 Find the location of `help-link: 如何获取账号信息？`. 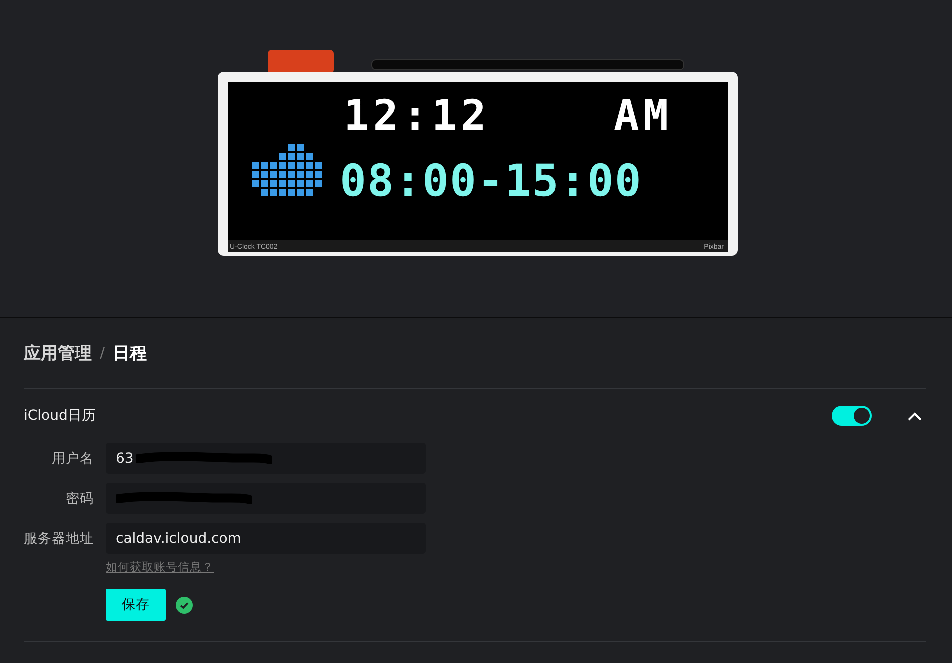

help-link: 如何获取账号信息？ is located at coordinates (160, 567).